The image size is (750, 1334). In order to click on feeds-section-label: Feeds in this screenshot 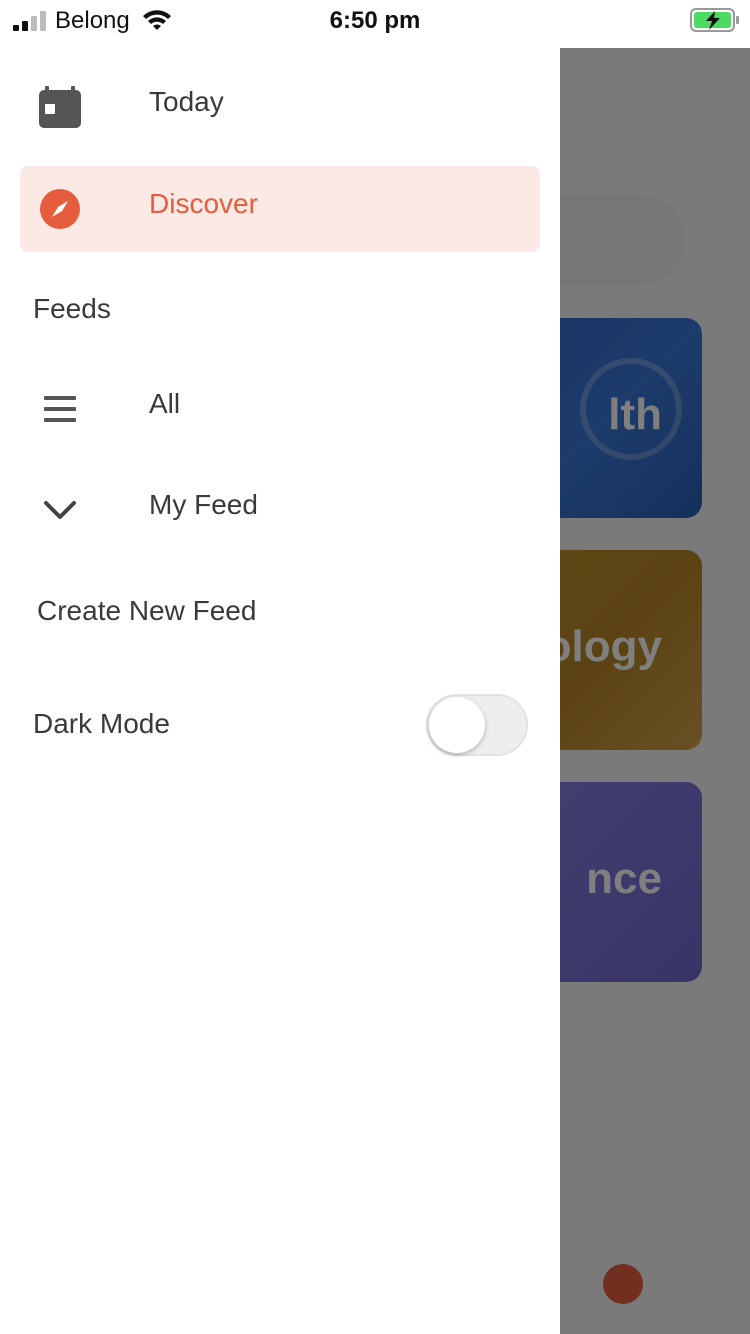, I will do `click(72, 308)`.